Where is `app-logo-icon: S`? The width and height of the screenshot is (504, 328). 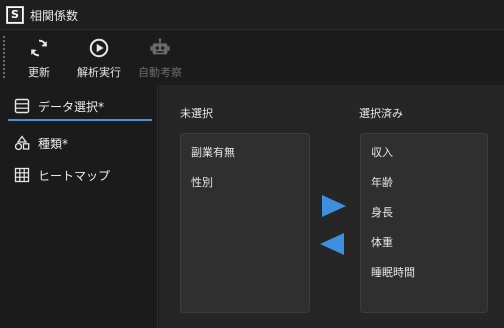 app-logo-icon: S is located at coordinates (15, 15).